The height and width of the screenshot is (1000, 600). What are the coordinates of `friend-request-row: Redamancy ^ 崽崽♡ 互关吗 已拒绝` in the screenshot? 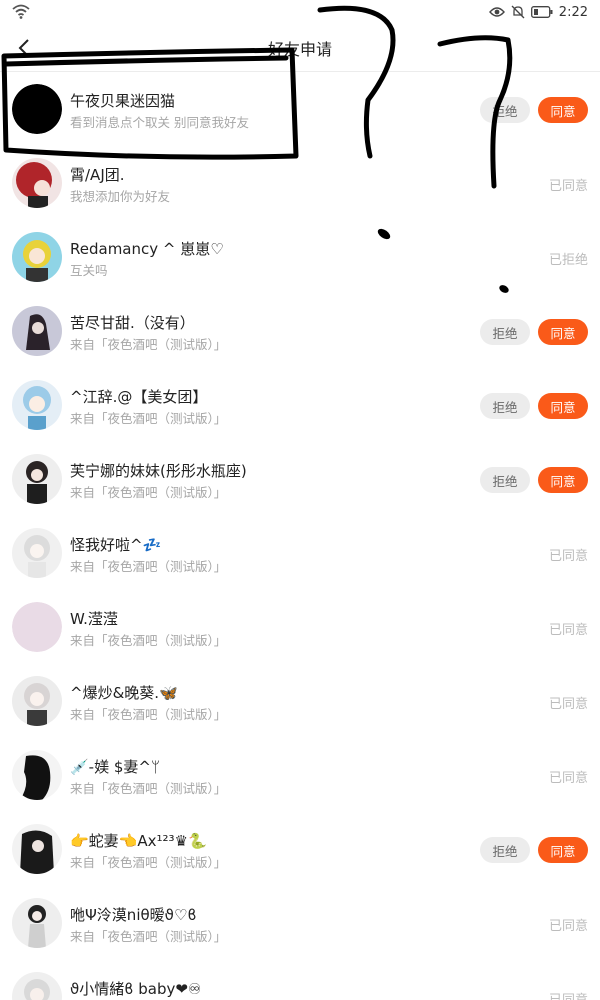 It's located at (300, 257).